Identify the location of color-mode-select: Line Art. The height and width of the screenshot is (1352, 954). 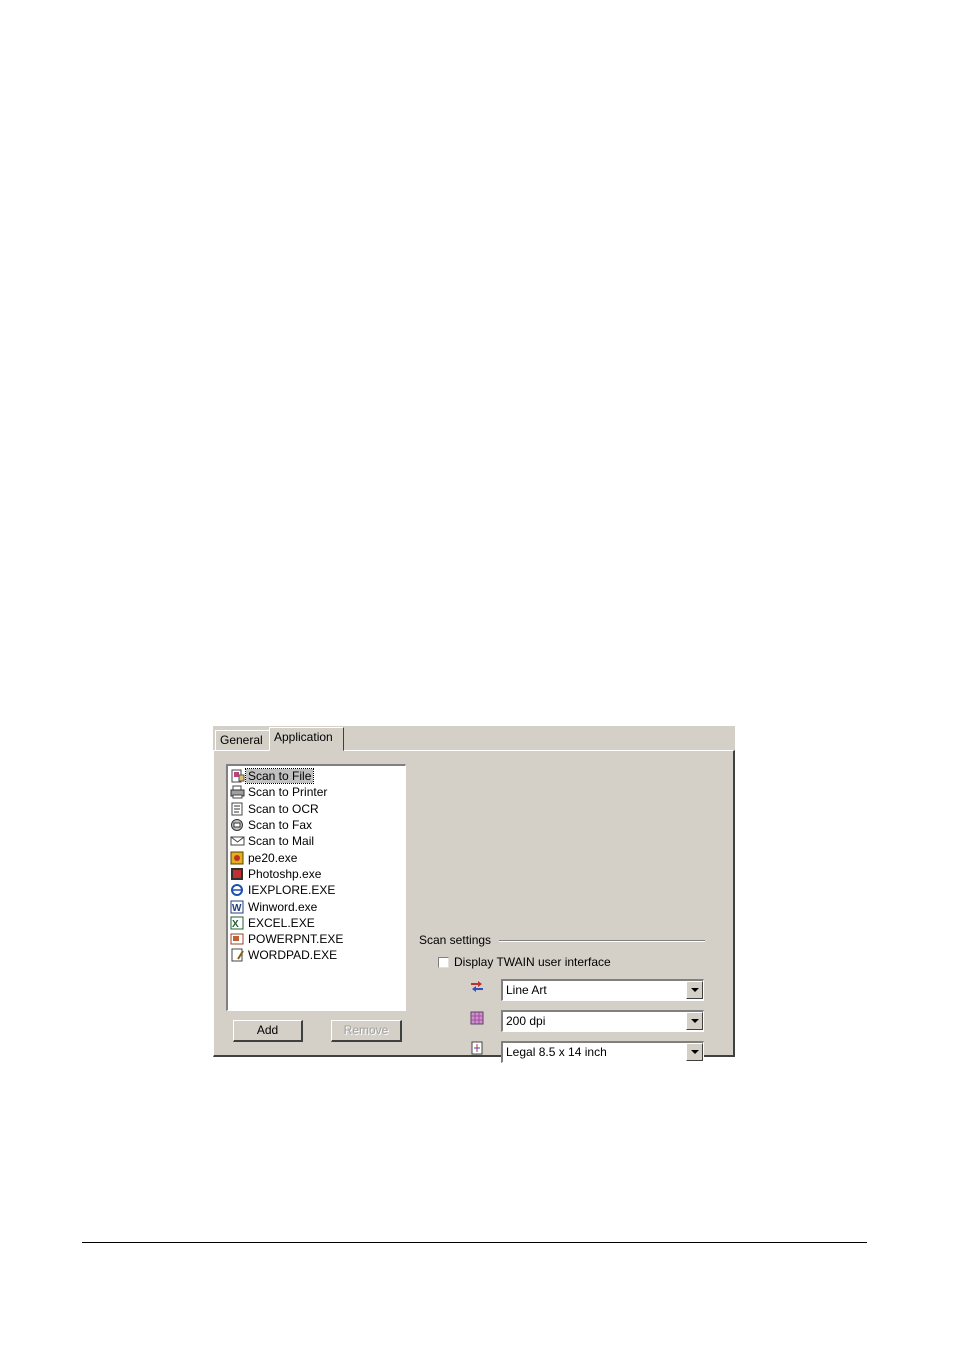
(602, 990).